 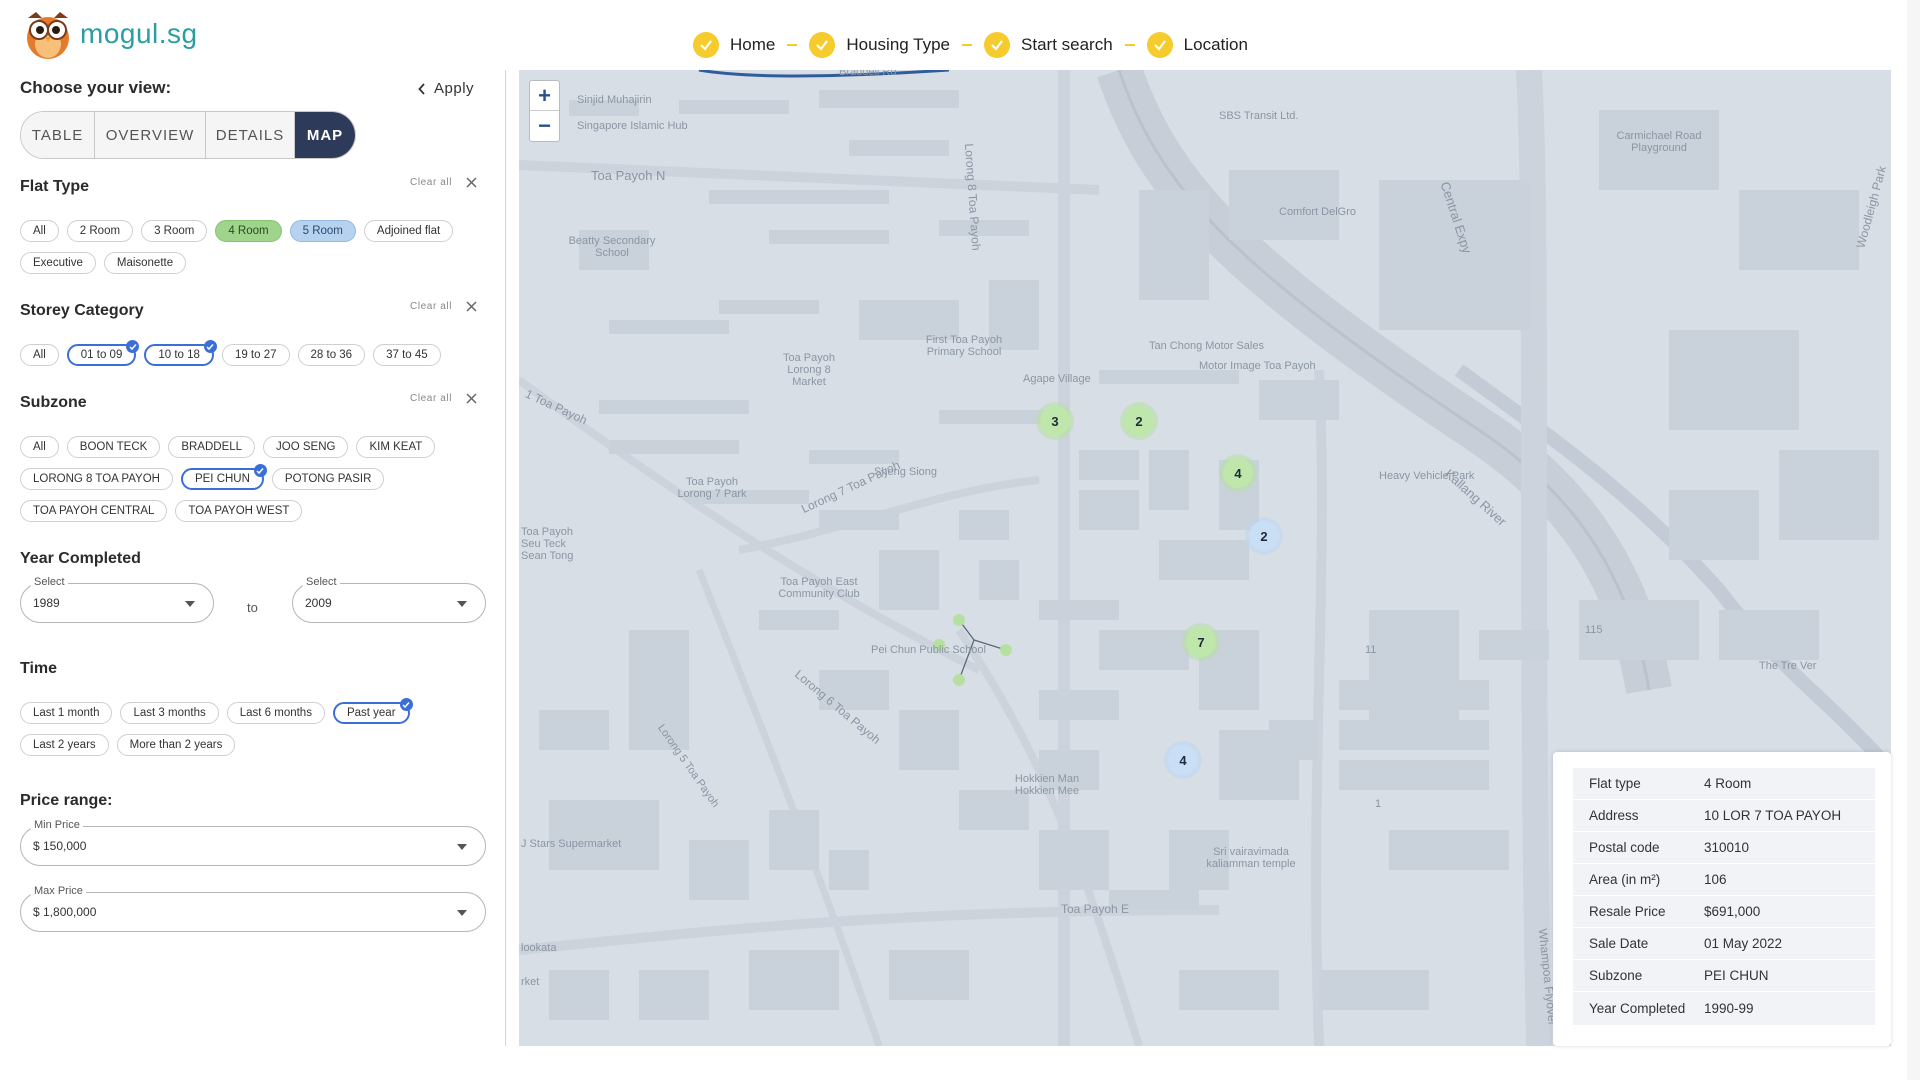 What do you see at coordinates (322, 231) in the screenshot?
I see `chip-flat-5-room: 5 Room` at bounding box center [322, 231].